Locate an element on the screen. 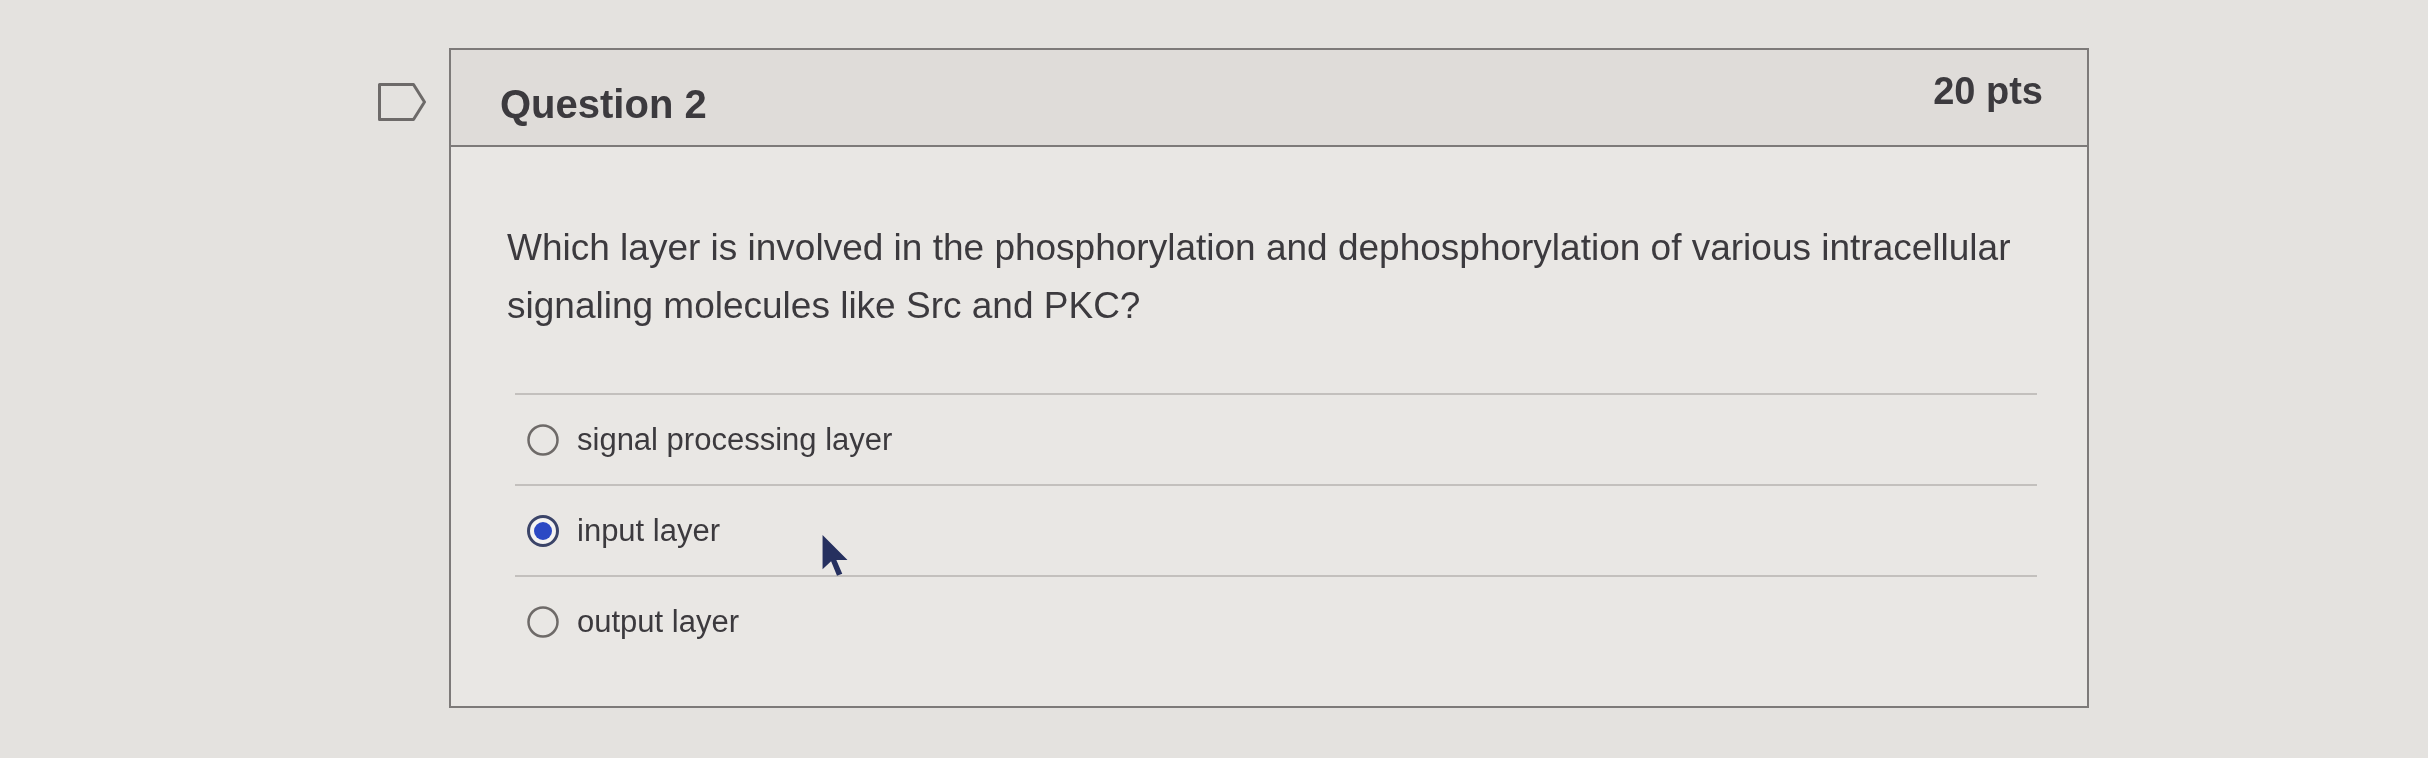 This screenshot has height=758, width=2428. answer-label: signal processing layer is located at coordinates (735, 439).